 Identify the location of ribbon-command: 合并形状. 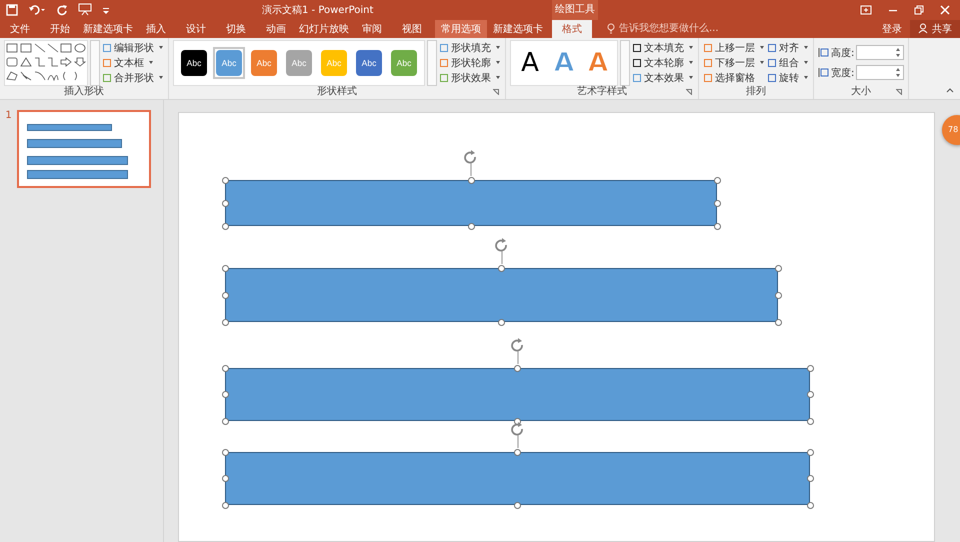
(133, 77).